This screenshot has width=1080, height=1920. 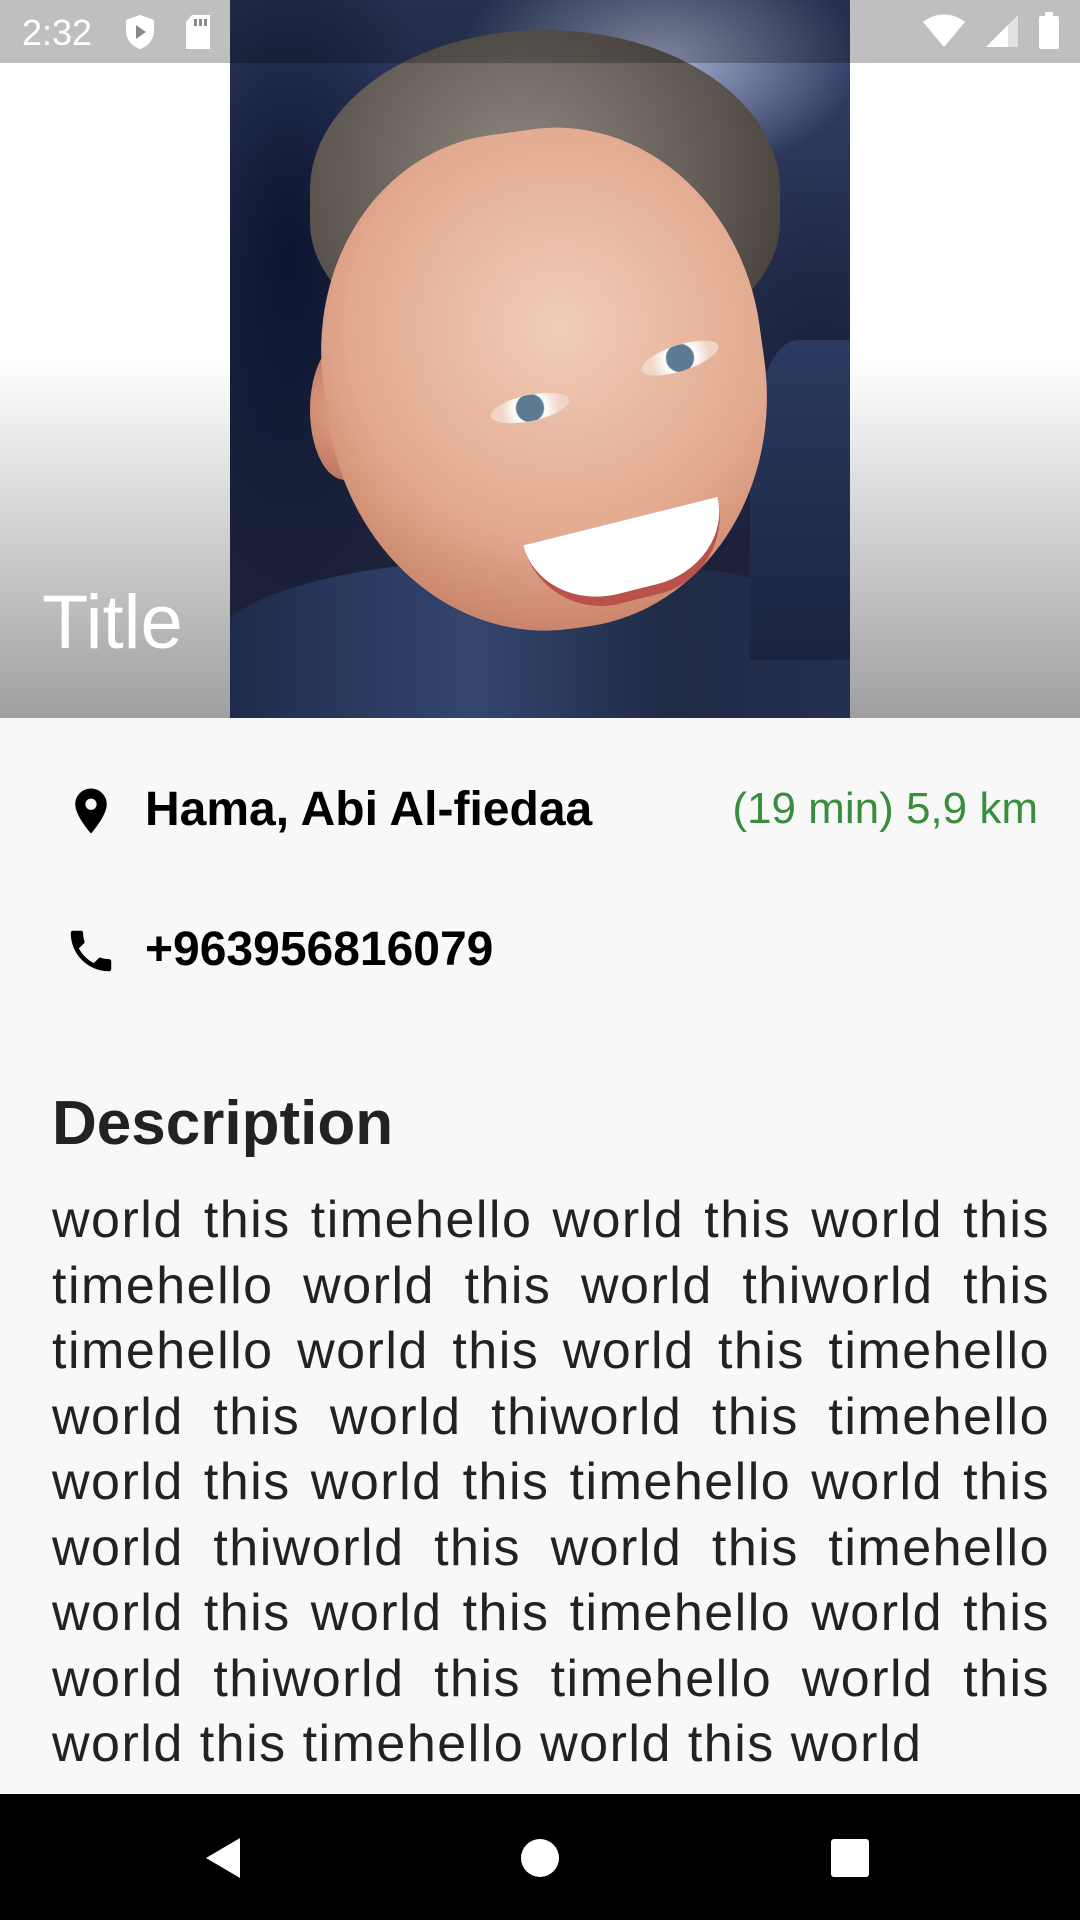 I want to click on phone-icon, so click(x=91, y=951).